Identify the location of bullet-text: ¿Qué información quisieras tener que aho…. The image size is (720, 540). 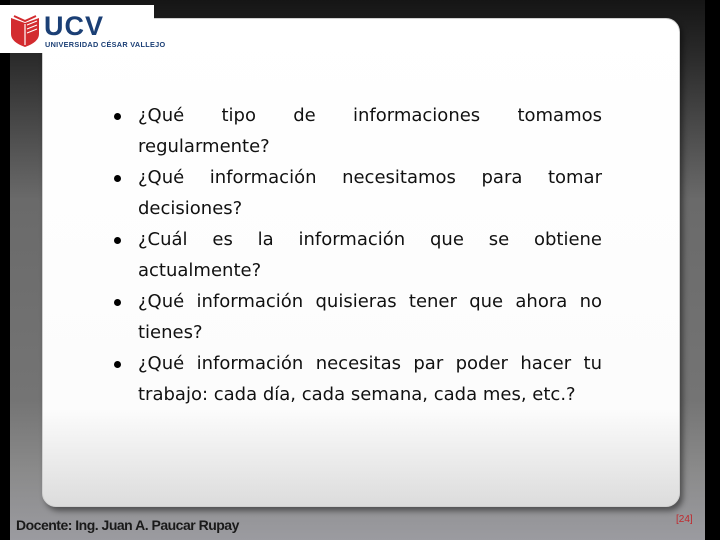
(370, 317).